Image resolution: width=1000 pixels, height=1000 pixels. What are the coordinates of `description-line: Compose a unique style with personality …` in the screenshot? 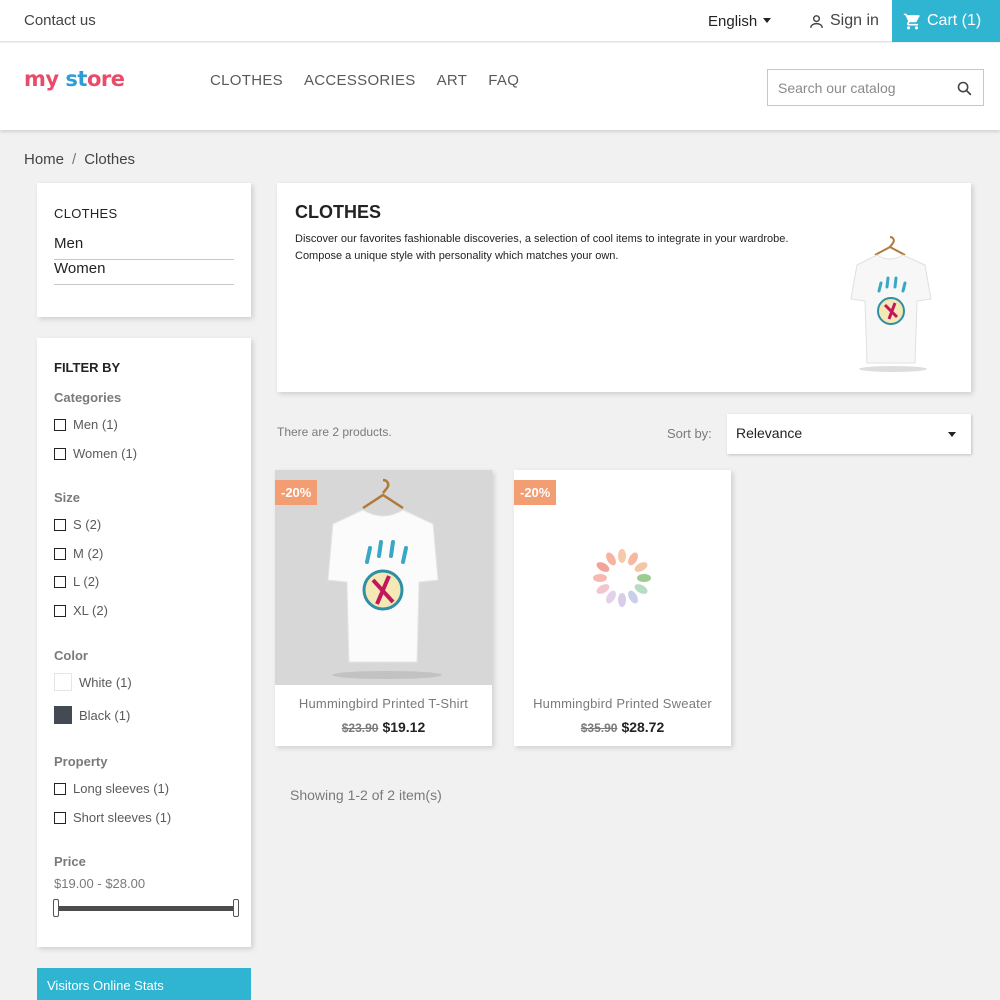 It's located at (457, 256).